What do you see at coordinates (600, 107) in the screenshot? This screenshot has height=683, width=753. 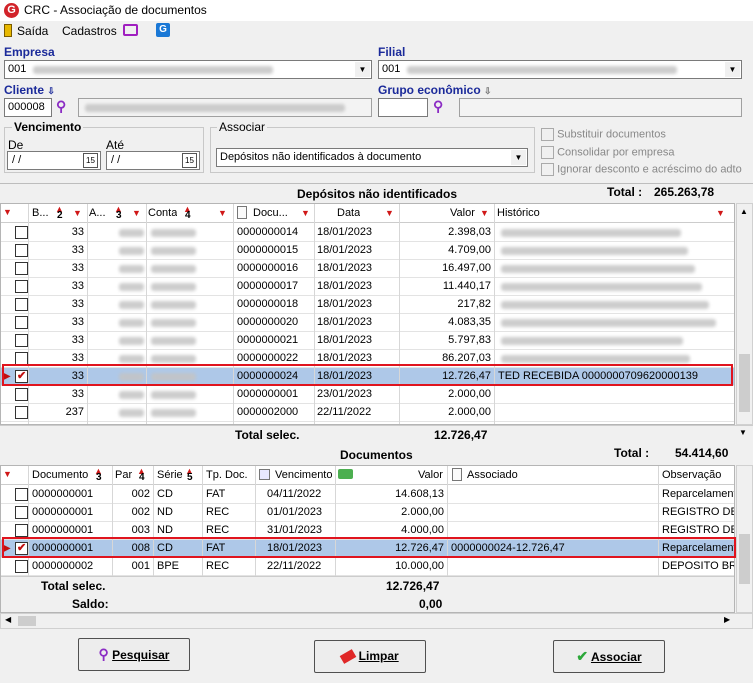 I see `grupo-name-field` at bounding box center [600, 107].